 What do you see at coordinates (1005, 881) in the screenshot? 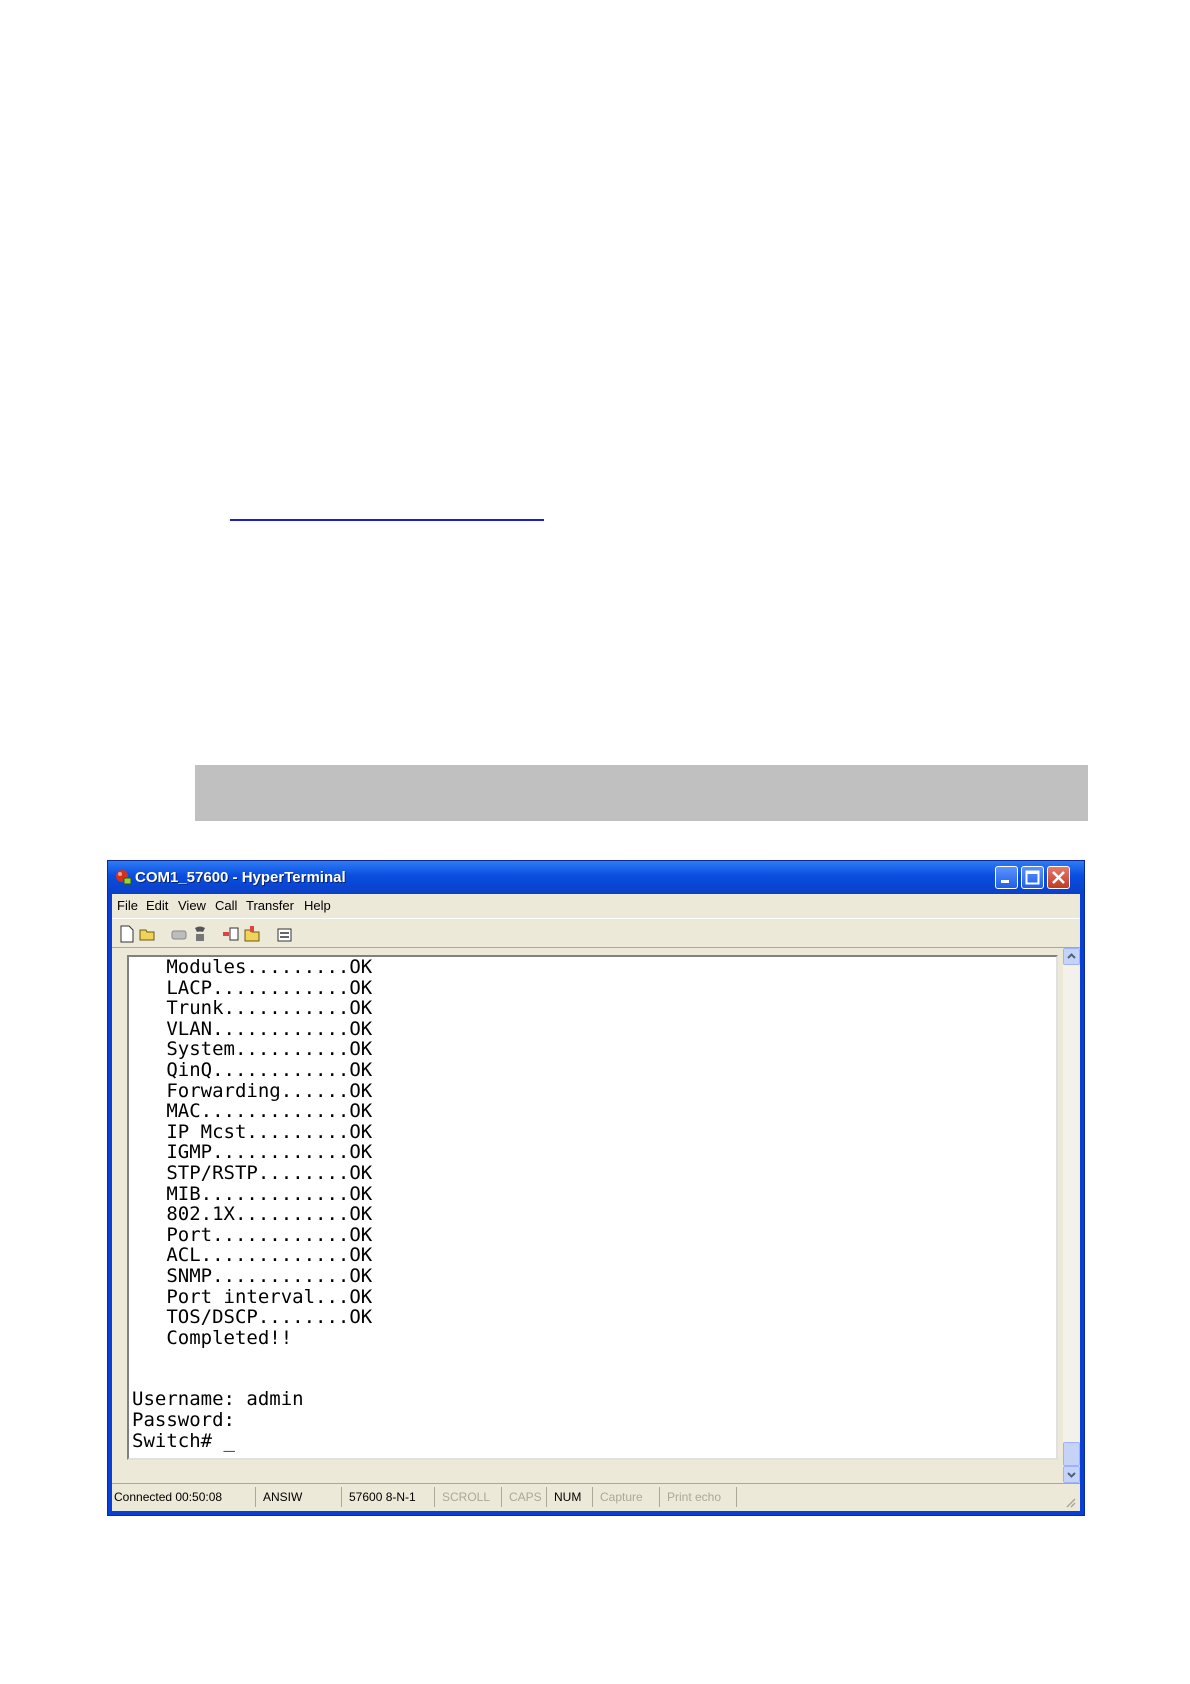
I see `minimize-icon` at bounding box center [1005, 881].